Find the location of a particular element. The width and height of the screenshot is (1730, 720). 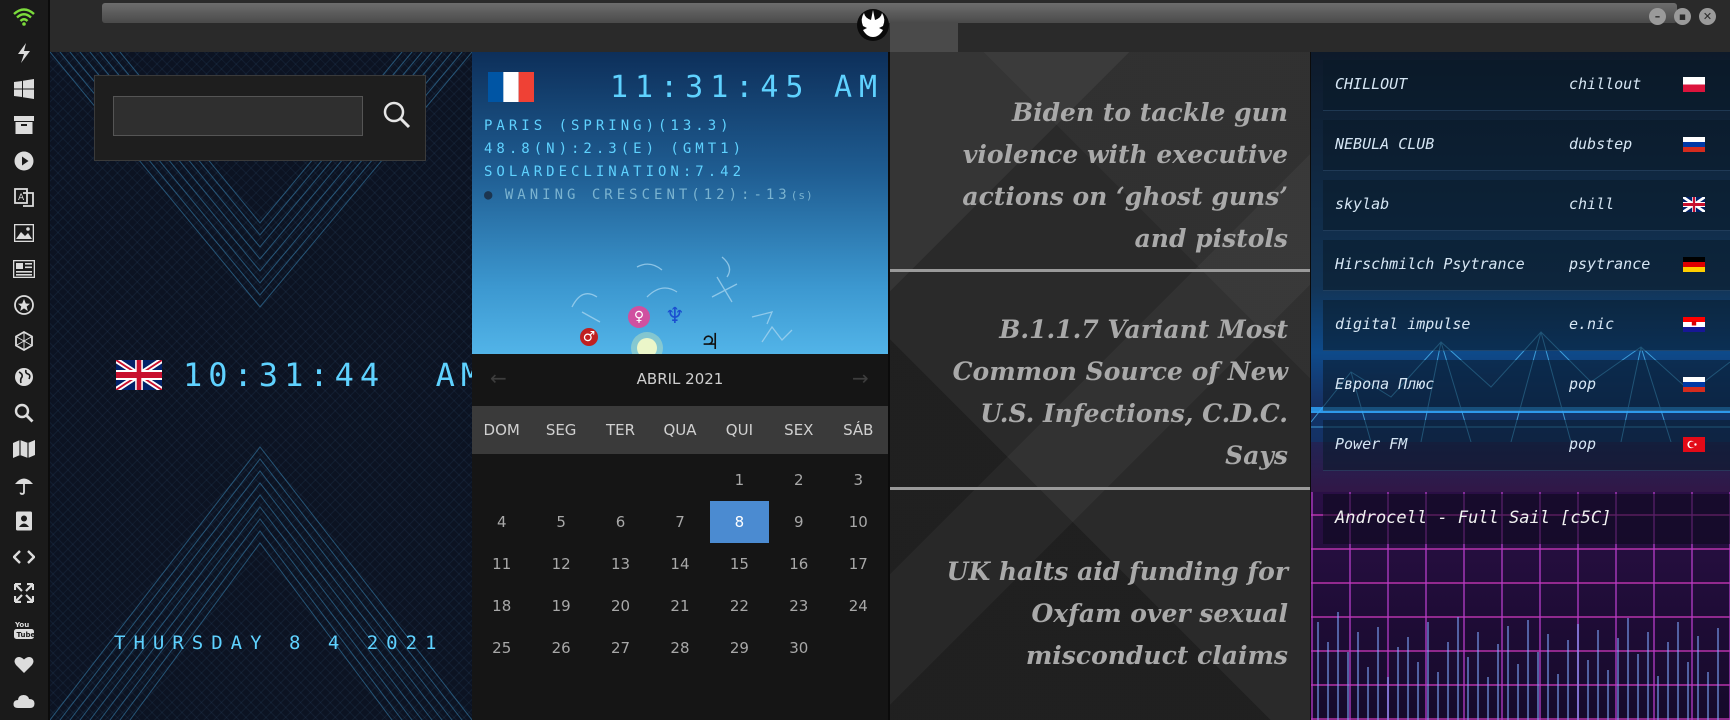

calendar-day: 14 is located at coordinates (679, 564).